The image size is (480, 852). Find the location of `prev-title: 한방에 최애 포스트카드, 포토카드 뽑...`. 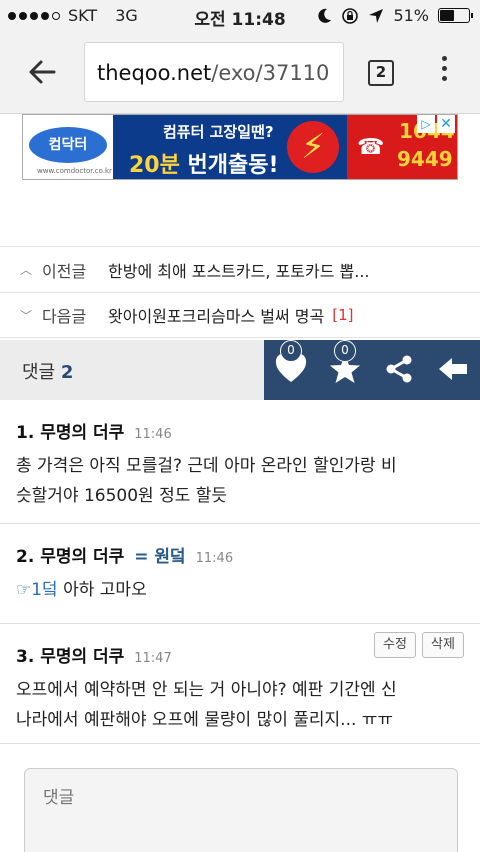

prev-title: 한방에 최애 포스트카드, 포토카드 뽑... is located at coordinates (239, 270).